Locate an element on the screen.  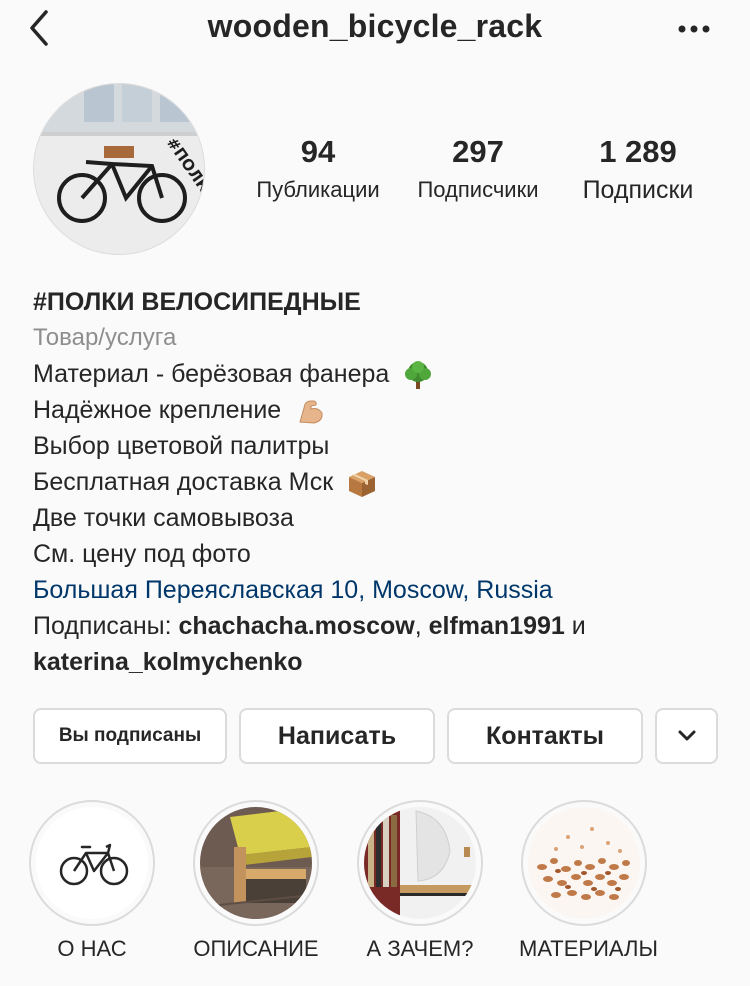
highlight-about: О НАС is located at coordinates (92, 881).